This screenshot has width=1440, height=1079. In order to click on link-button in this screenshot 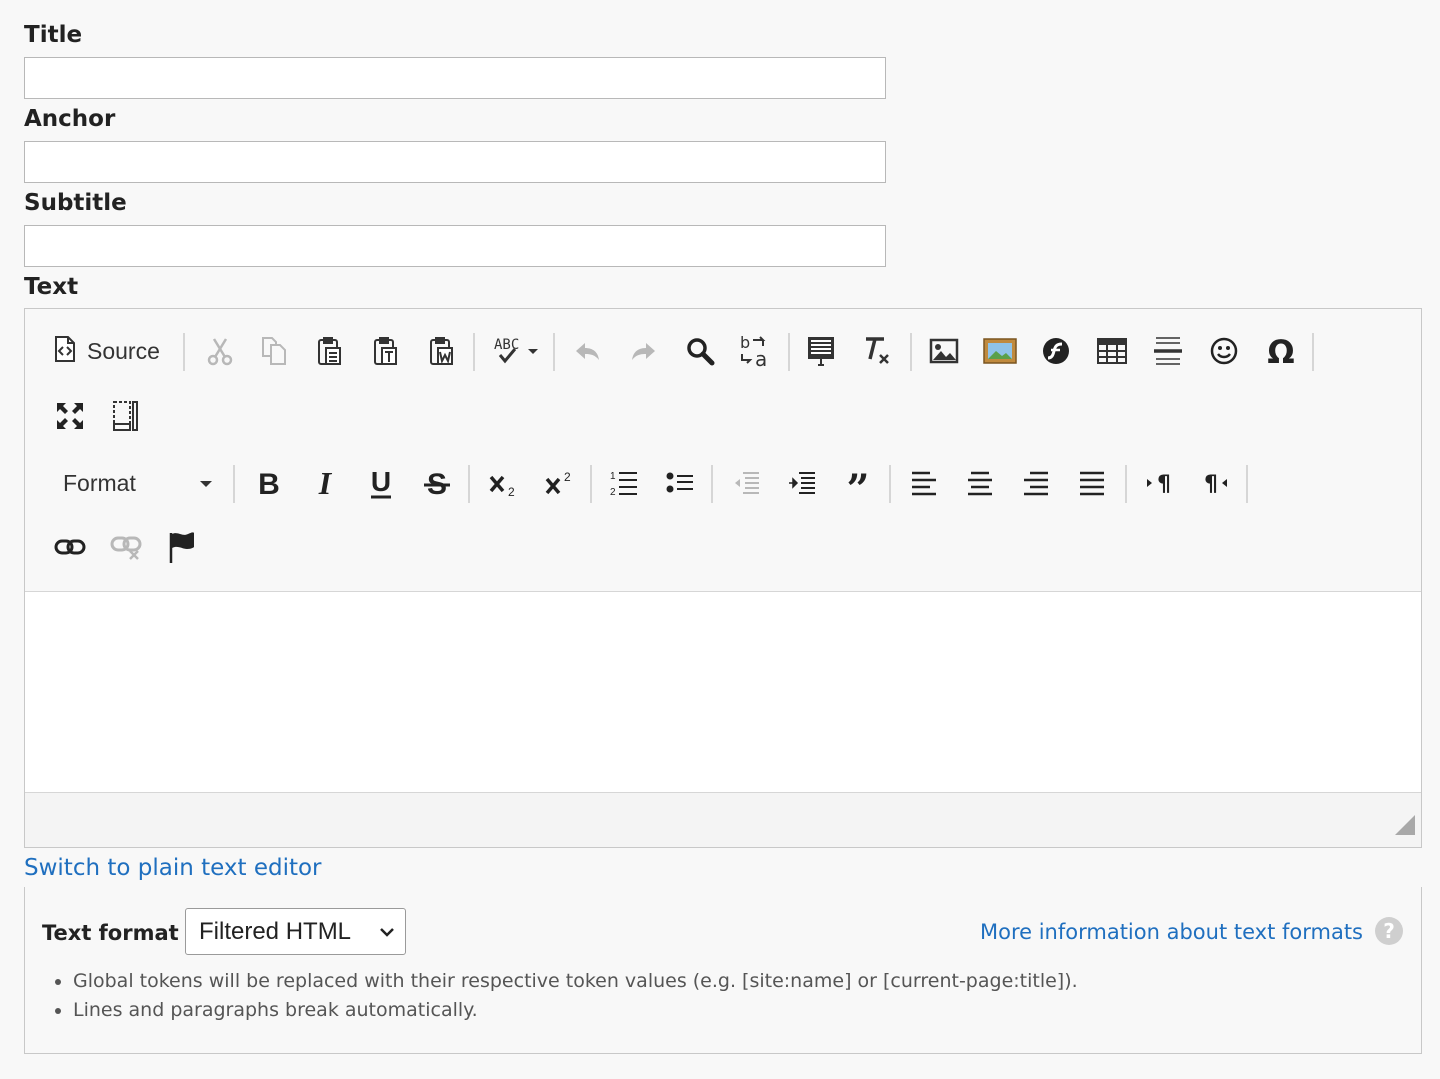, I will do `click(70, 547)`.